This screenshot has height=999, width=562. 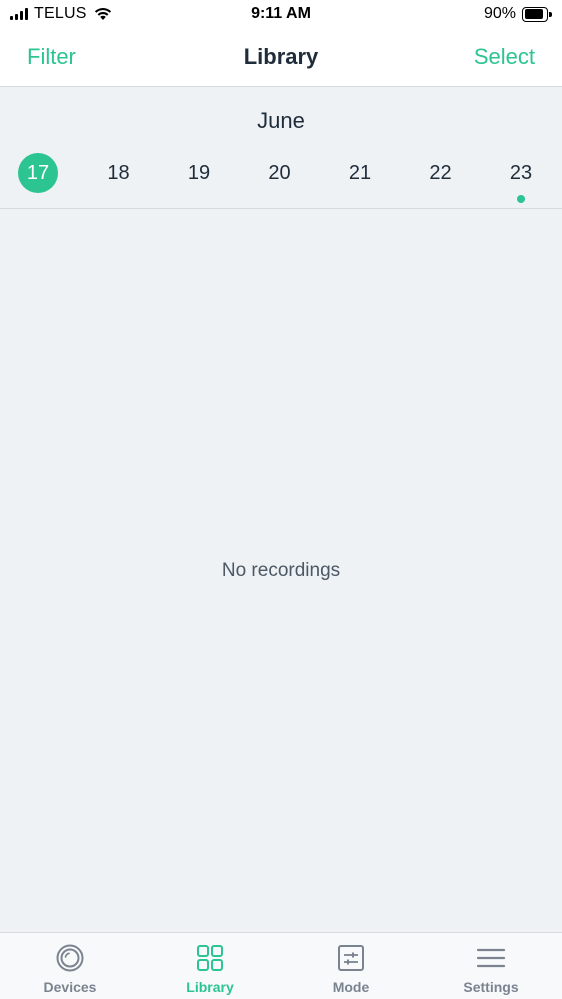 I want to click on day-17: 17, so click(x=38, y=173).